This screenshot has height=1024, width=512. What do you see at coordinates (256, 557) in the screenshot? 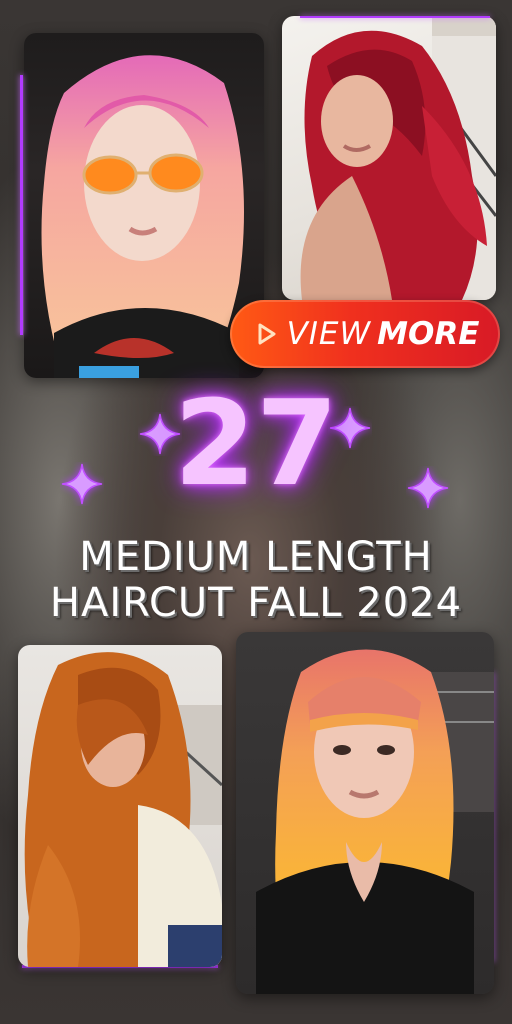
I see `headline-line-1: MEDIUM LENGTH` at bounding box center [256, 557].